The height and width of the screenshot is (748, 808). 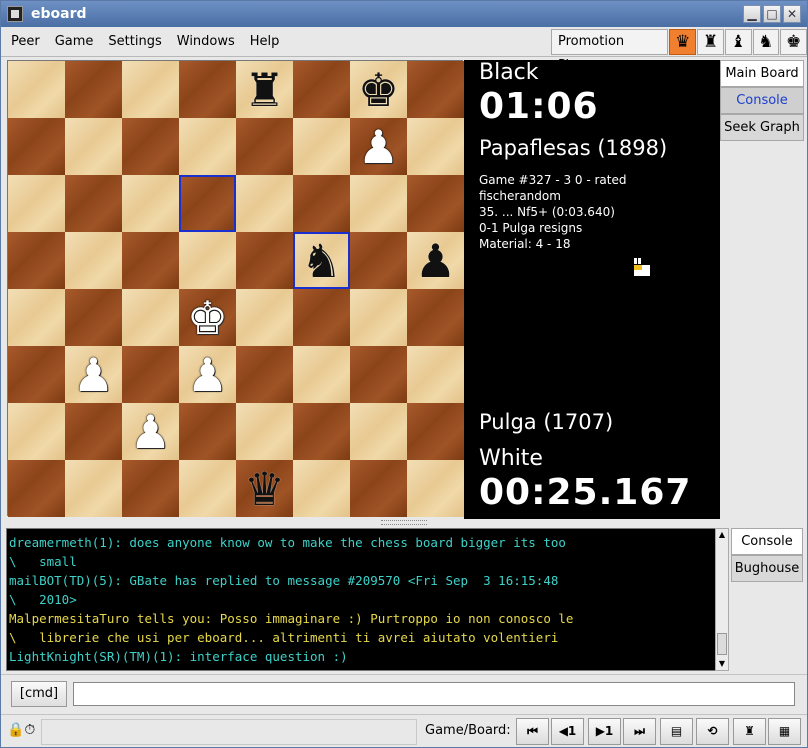 What do you see at coordinates (683, 42) in the screenshot?
I see `promote-queen-button: ♛` at bounding box center [683, 42].